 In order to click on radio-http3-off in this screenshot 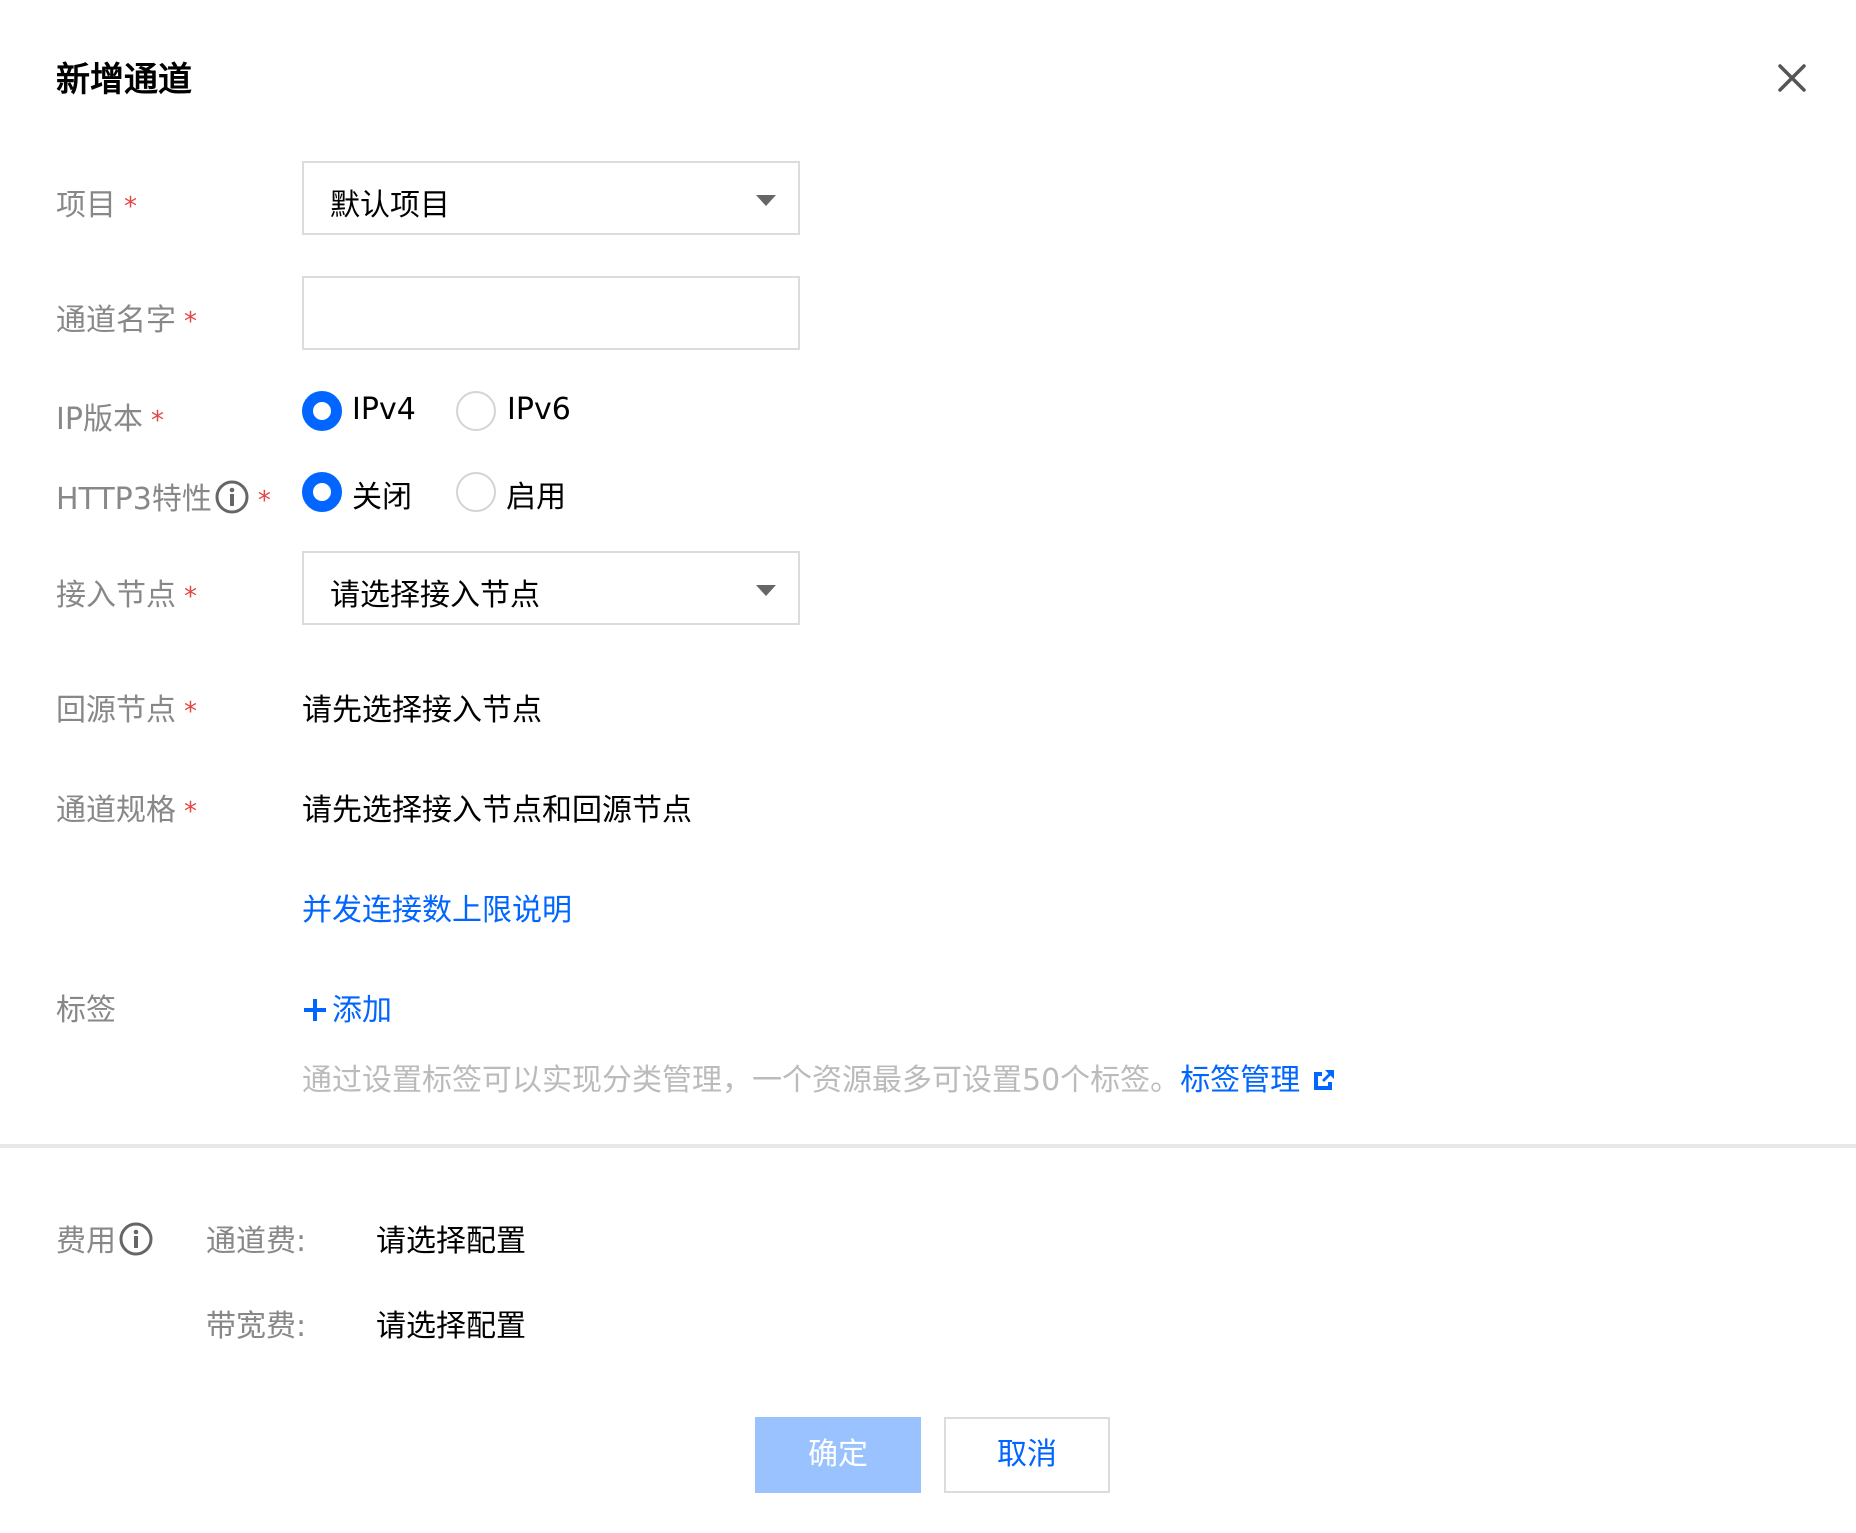, I will do `click(322, 492)`.